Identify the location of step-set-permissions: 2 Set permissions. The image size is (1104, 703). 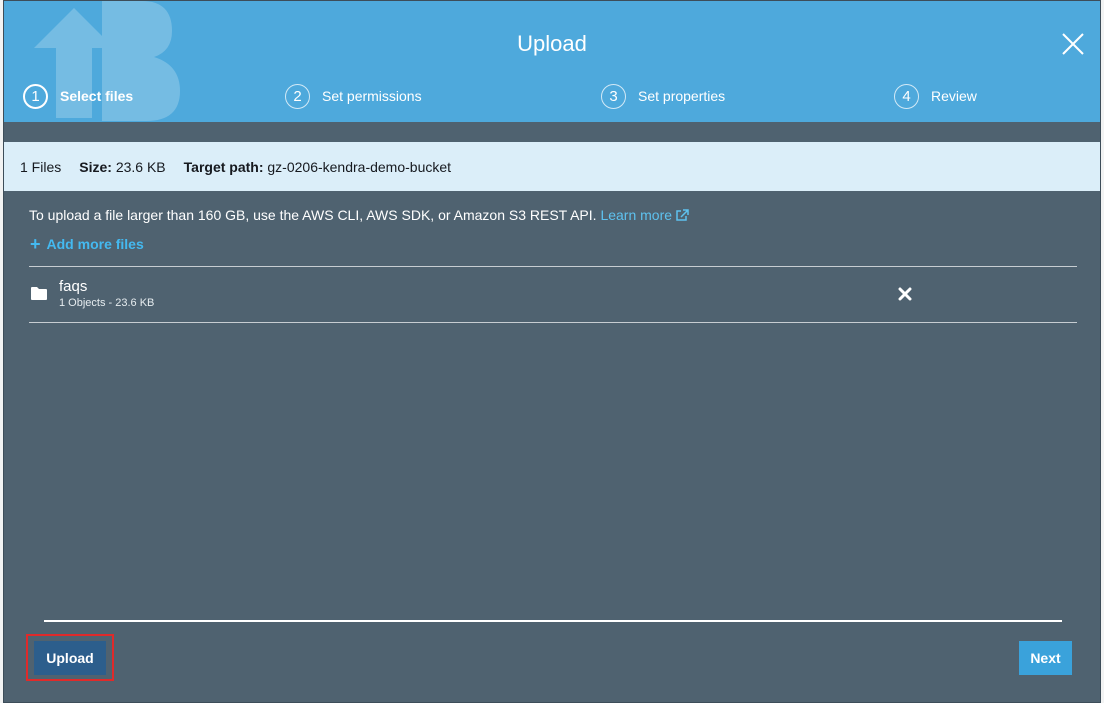
(353, 96).